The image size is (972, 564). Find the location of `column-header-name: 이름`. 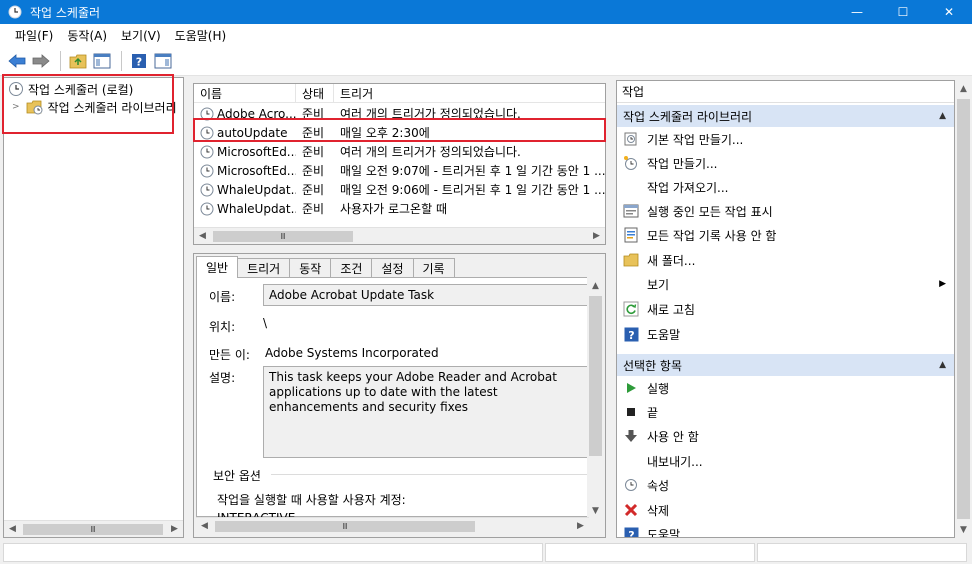

column-header-name: 이름 is located at coordinates (245, 93).